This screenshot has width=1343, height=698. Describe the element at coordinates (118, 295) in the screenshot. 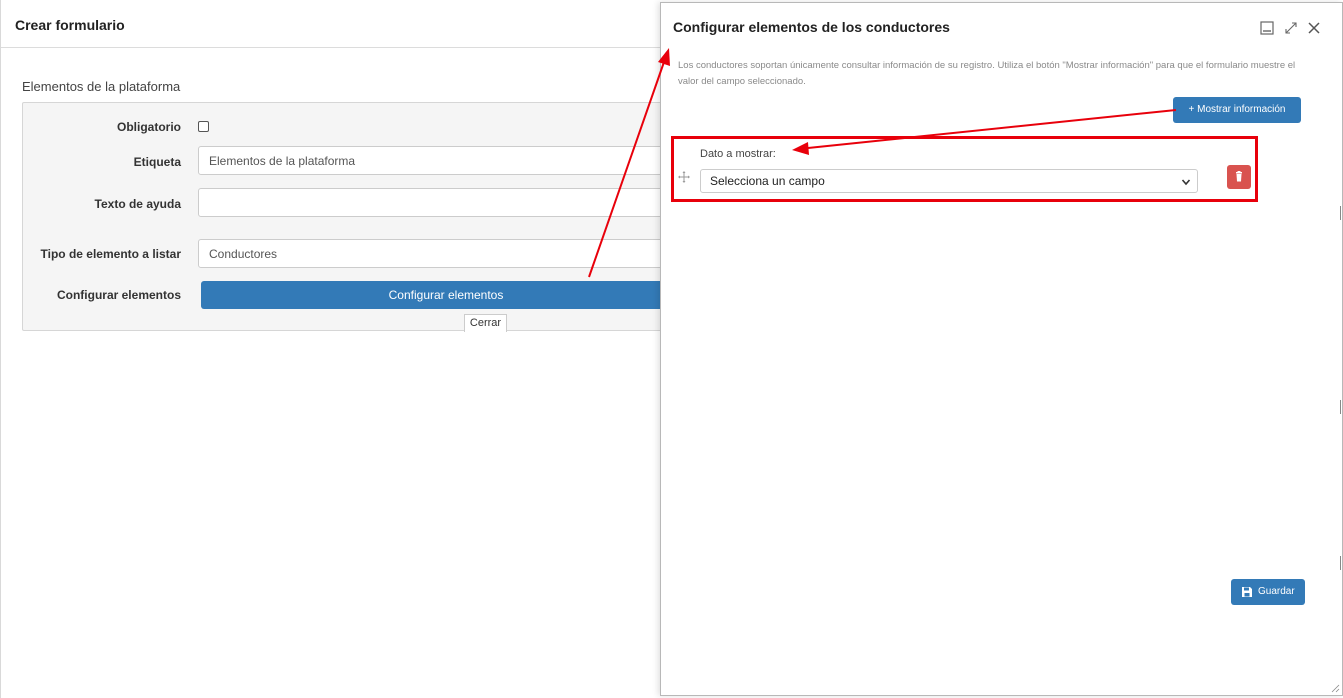

I see `configure-elements-label: Configurar elementos` at that location.